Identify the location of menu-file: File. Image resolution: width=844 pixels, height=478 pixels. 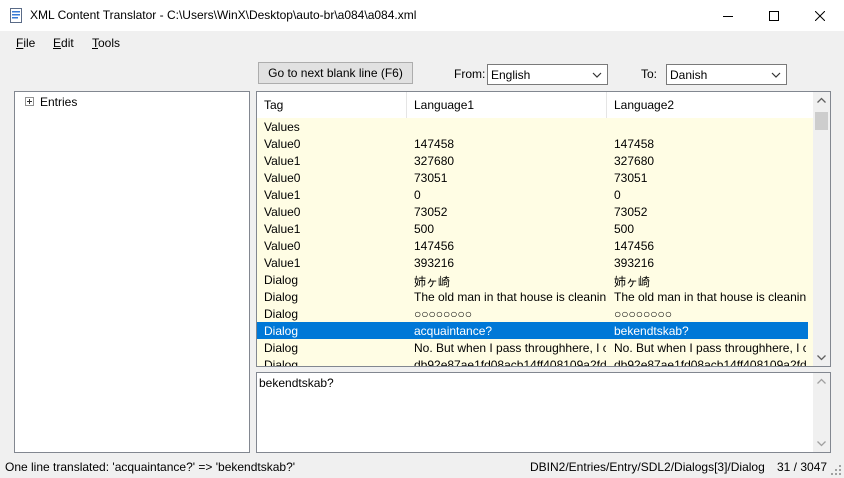
(25, 43).